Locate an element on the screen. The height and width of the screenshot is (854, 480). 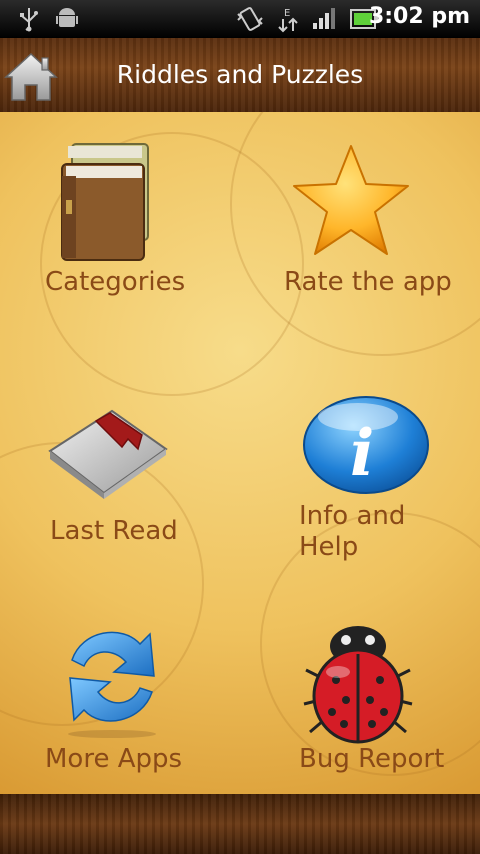
svg-text: i is located at coordinates (362, 453).